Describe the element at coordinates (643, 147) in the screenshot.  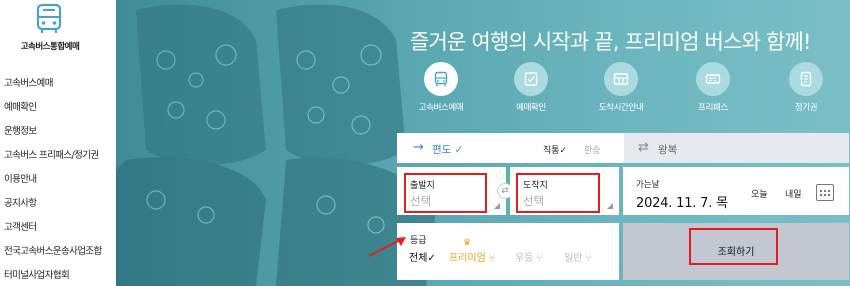
I see `swap-arrows-icon: ⇄` at that location.